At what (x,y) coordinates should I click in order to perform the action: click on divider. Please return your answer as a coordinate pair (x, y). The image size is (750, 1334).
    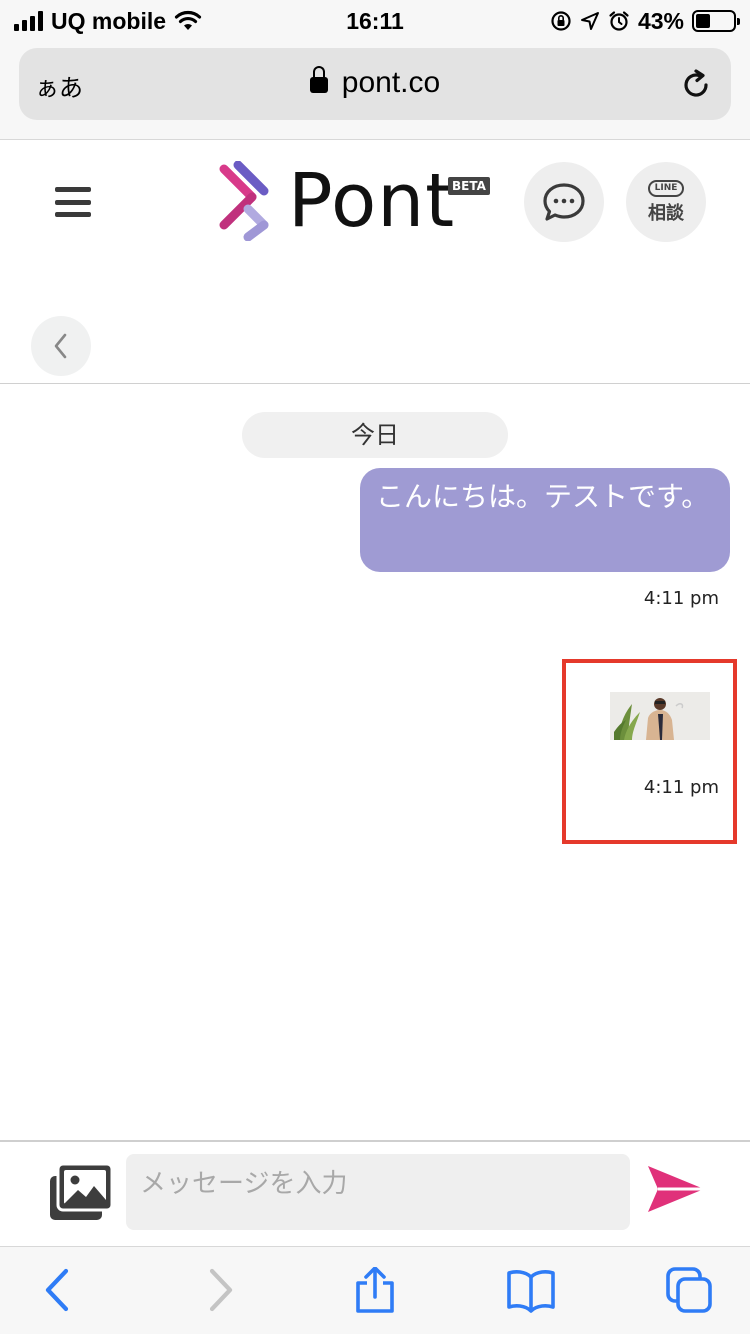
    Looking at the image, I should click on (375, 383).